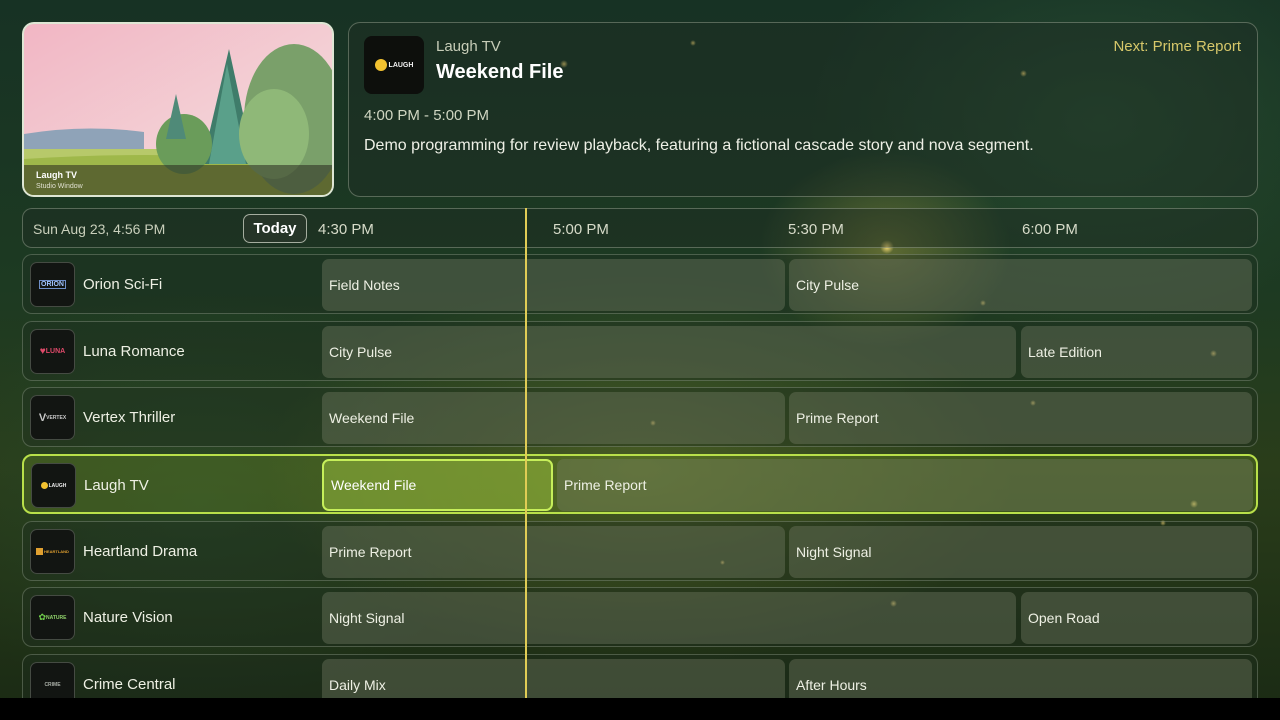 This screenshot has width=1280, height=720. Describe the element at coordinates (178, 180) in the screenshot. I see `preview-caption: Laugh TV Studio Window` at that location.